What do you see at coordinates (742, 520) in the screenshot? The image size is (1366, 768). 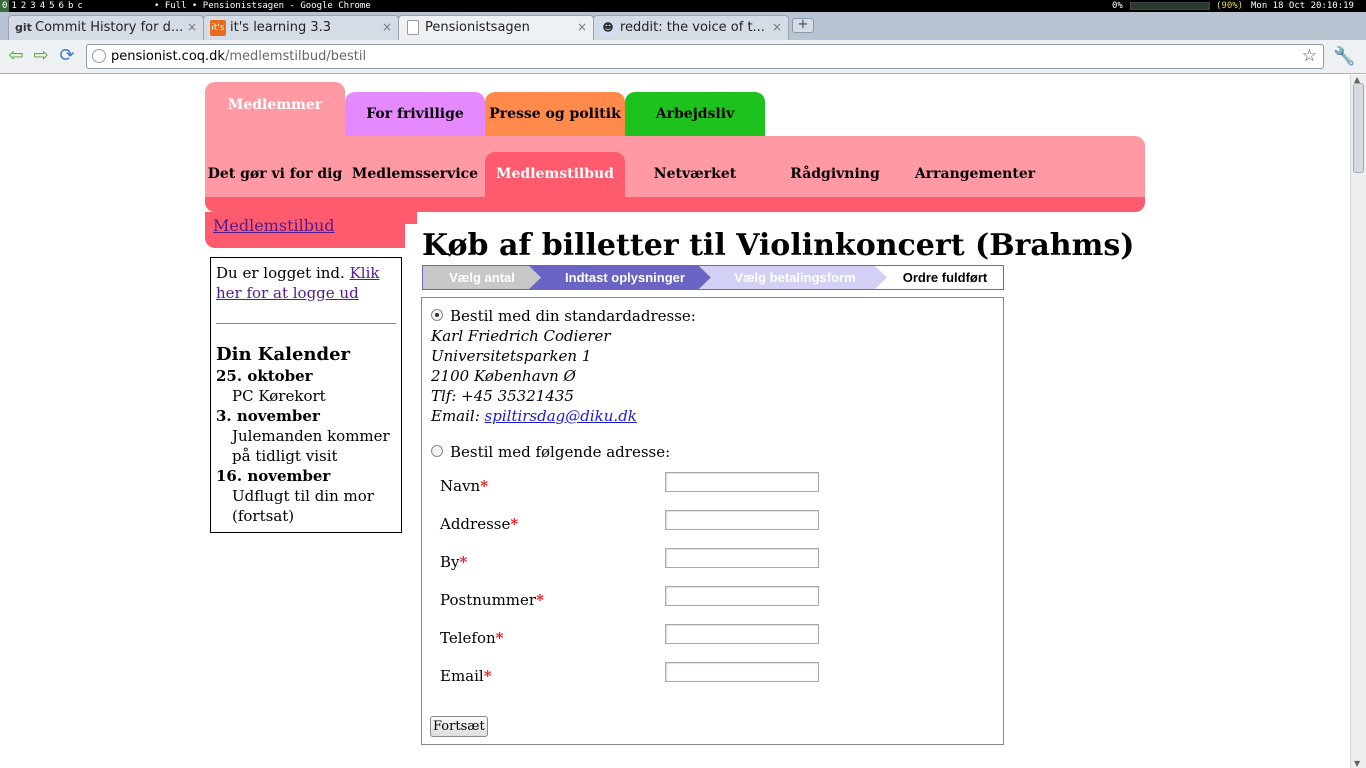 I see `addresse-field` at bounding box center [742, 520].